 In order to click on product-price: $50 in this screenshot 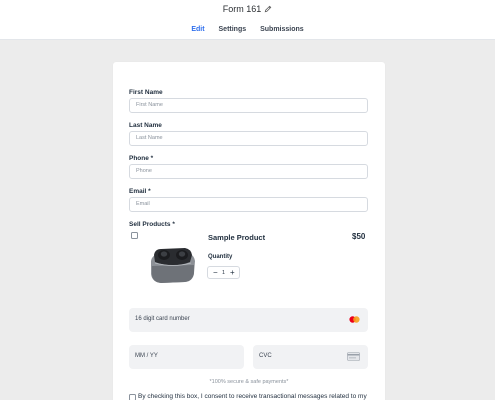, I will do `click(359, 236)`.